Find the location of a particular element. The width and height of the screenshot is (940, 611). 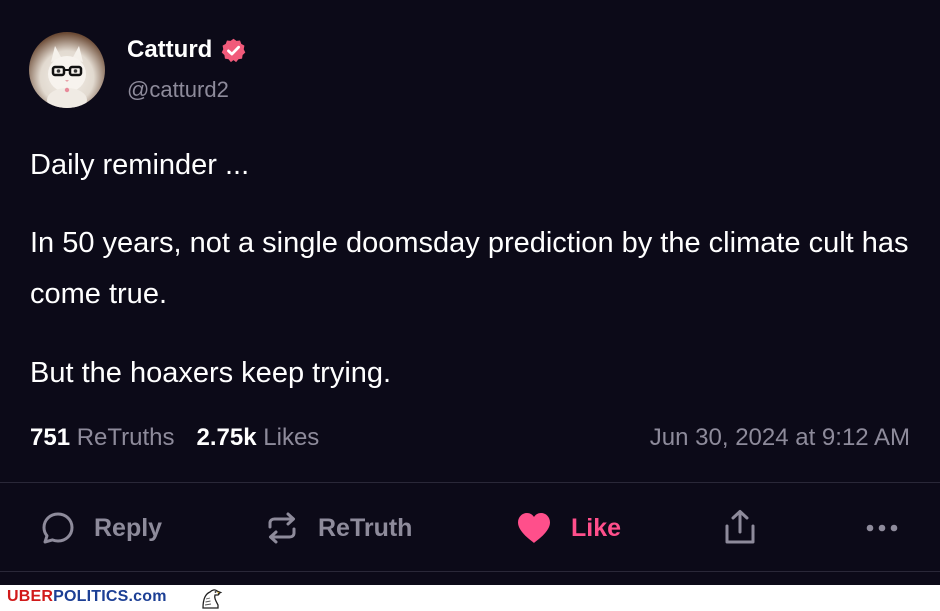

author-handle: @catturd2 is located at coordinates (178, 90).